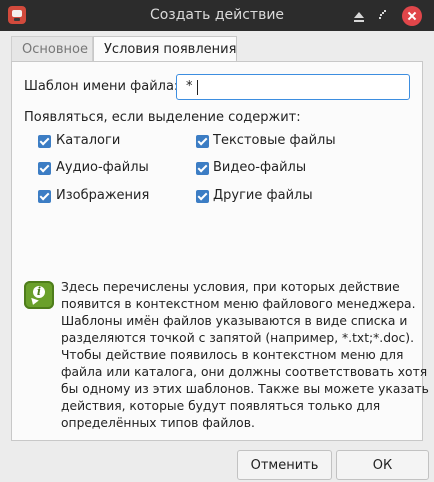  I want to click on checkbox-audio-files-label: Аудио-файлы, so click(102, 167).